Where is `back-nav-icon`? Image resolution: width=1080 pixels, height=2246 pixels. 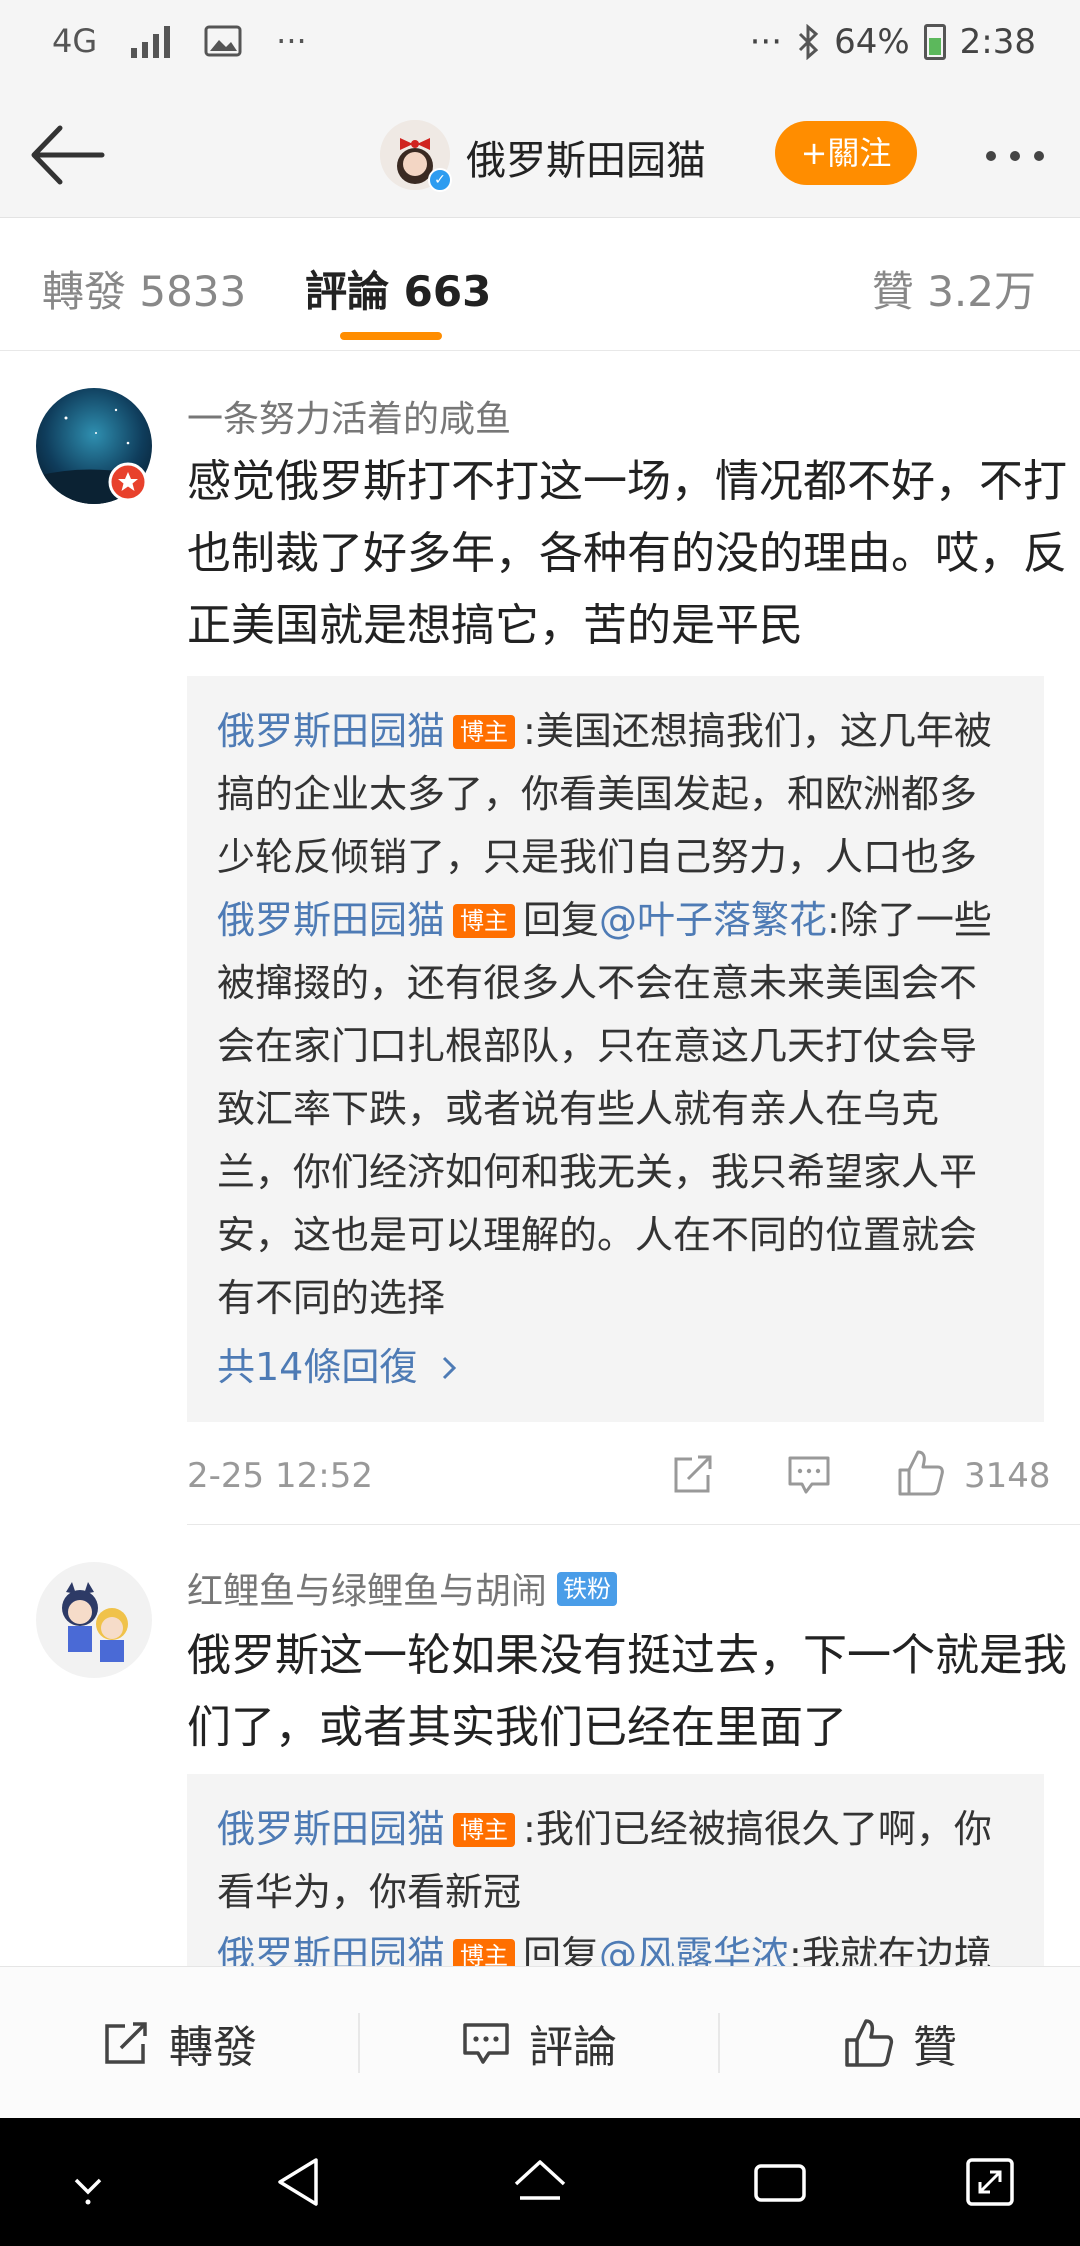 back-nav-icon is located at coordinates (300, 2182).